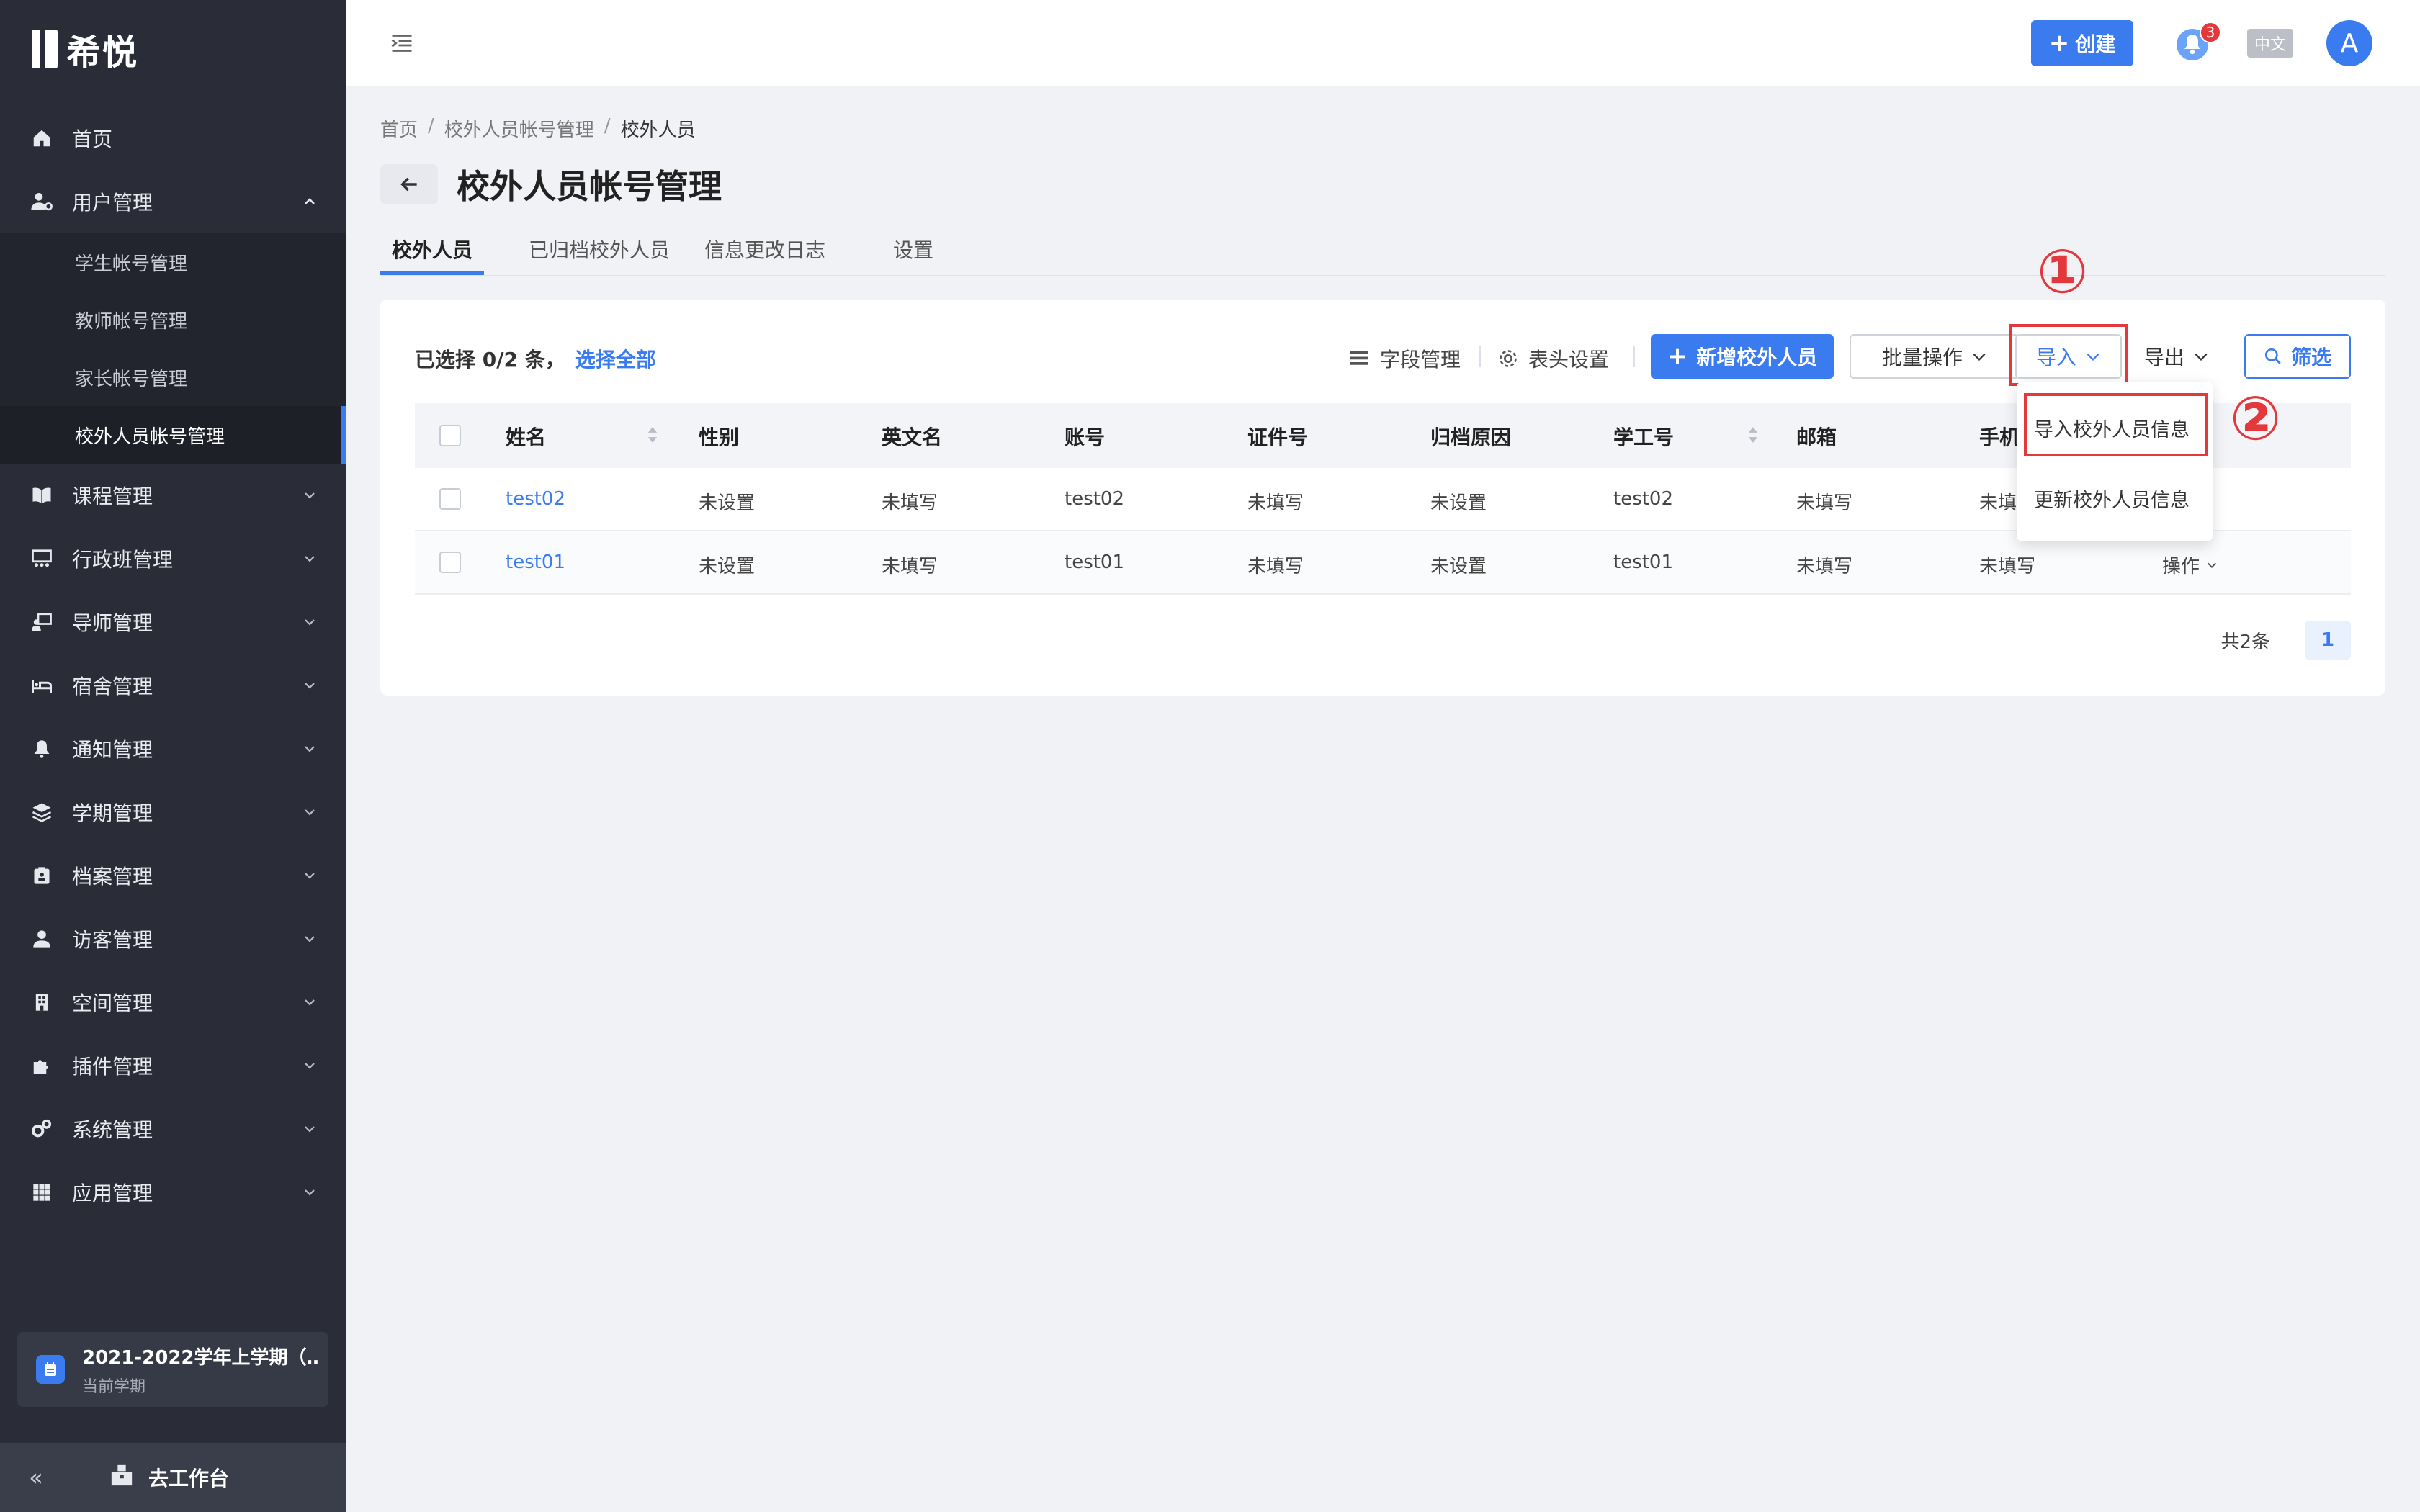 The height and width of the screenshot is (1512, 2420). Describe the element at coordinates (1275, 503) in the screenshot. I see `row-id-number: 未填写` at that location.